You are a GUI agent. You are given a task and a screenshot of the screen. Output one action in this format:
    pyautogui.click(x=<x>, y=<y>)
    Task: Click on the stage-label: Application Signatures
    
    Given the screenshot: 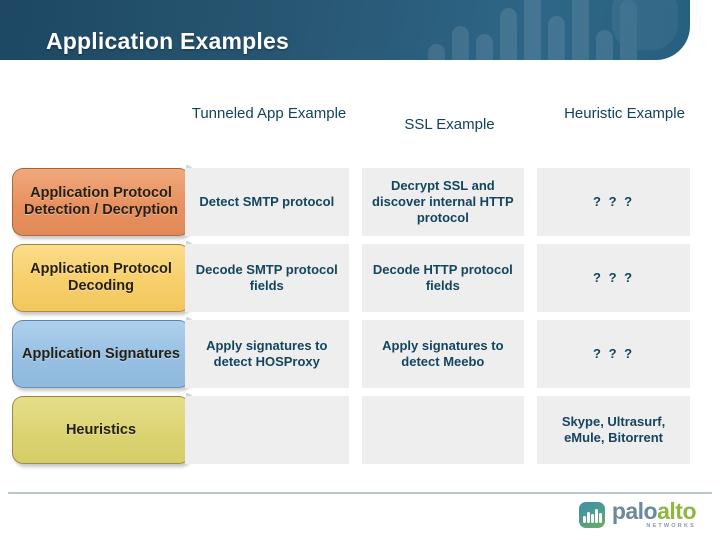 What is the action you would take?
    pyautogui.click(x=101, y=353)
    